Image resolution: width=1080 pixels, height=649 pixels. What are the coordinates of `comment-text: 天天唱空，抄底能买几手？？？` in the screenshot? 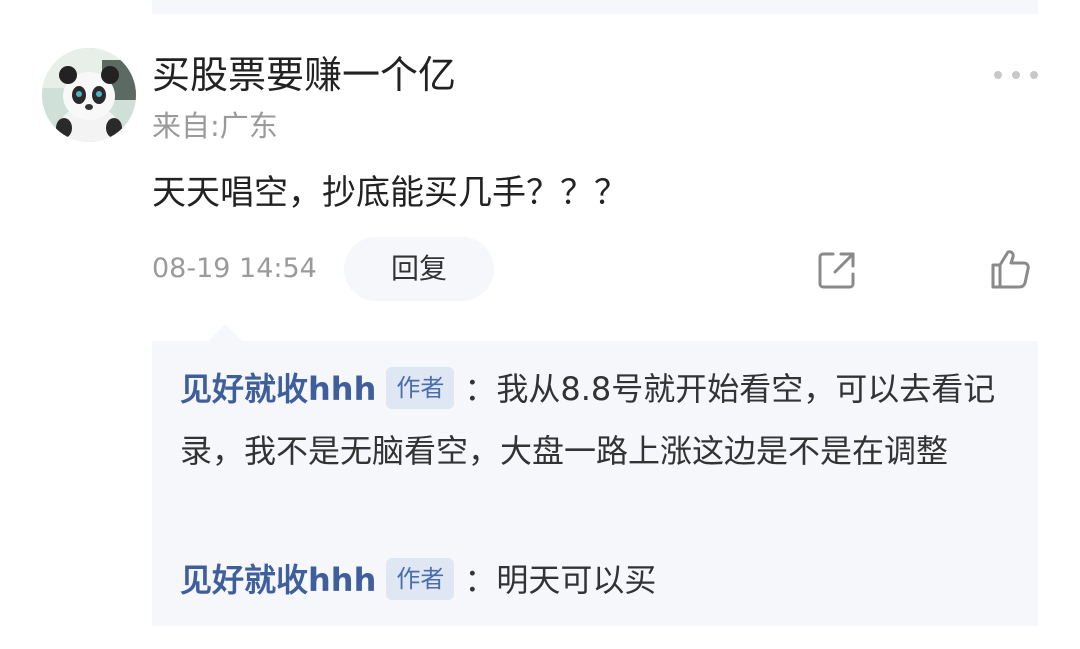 It's located at (390, 193).